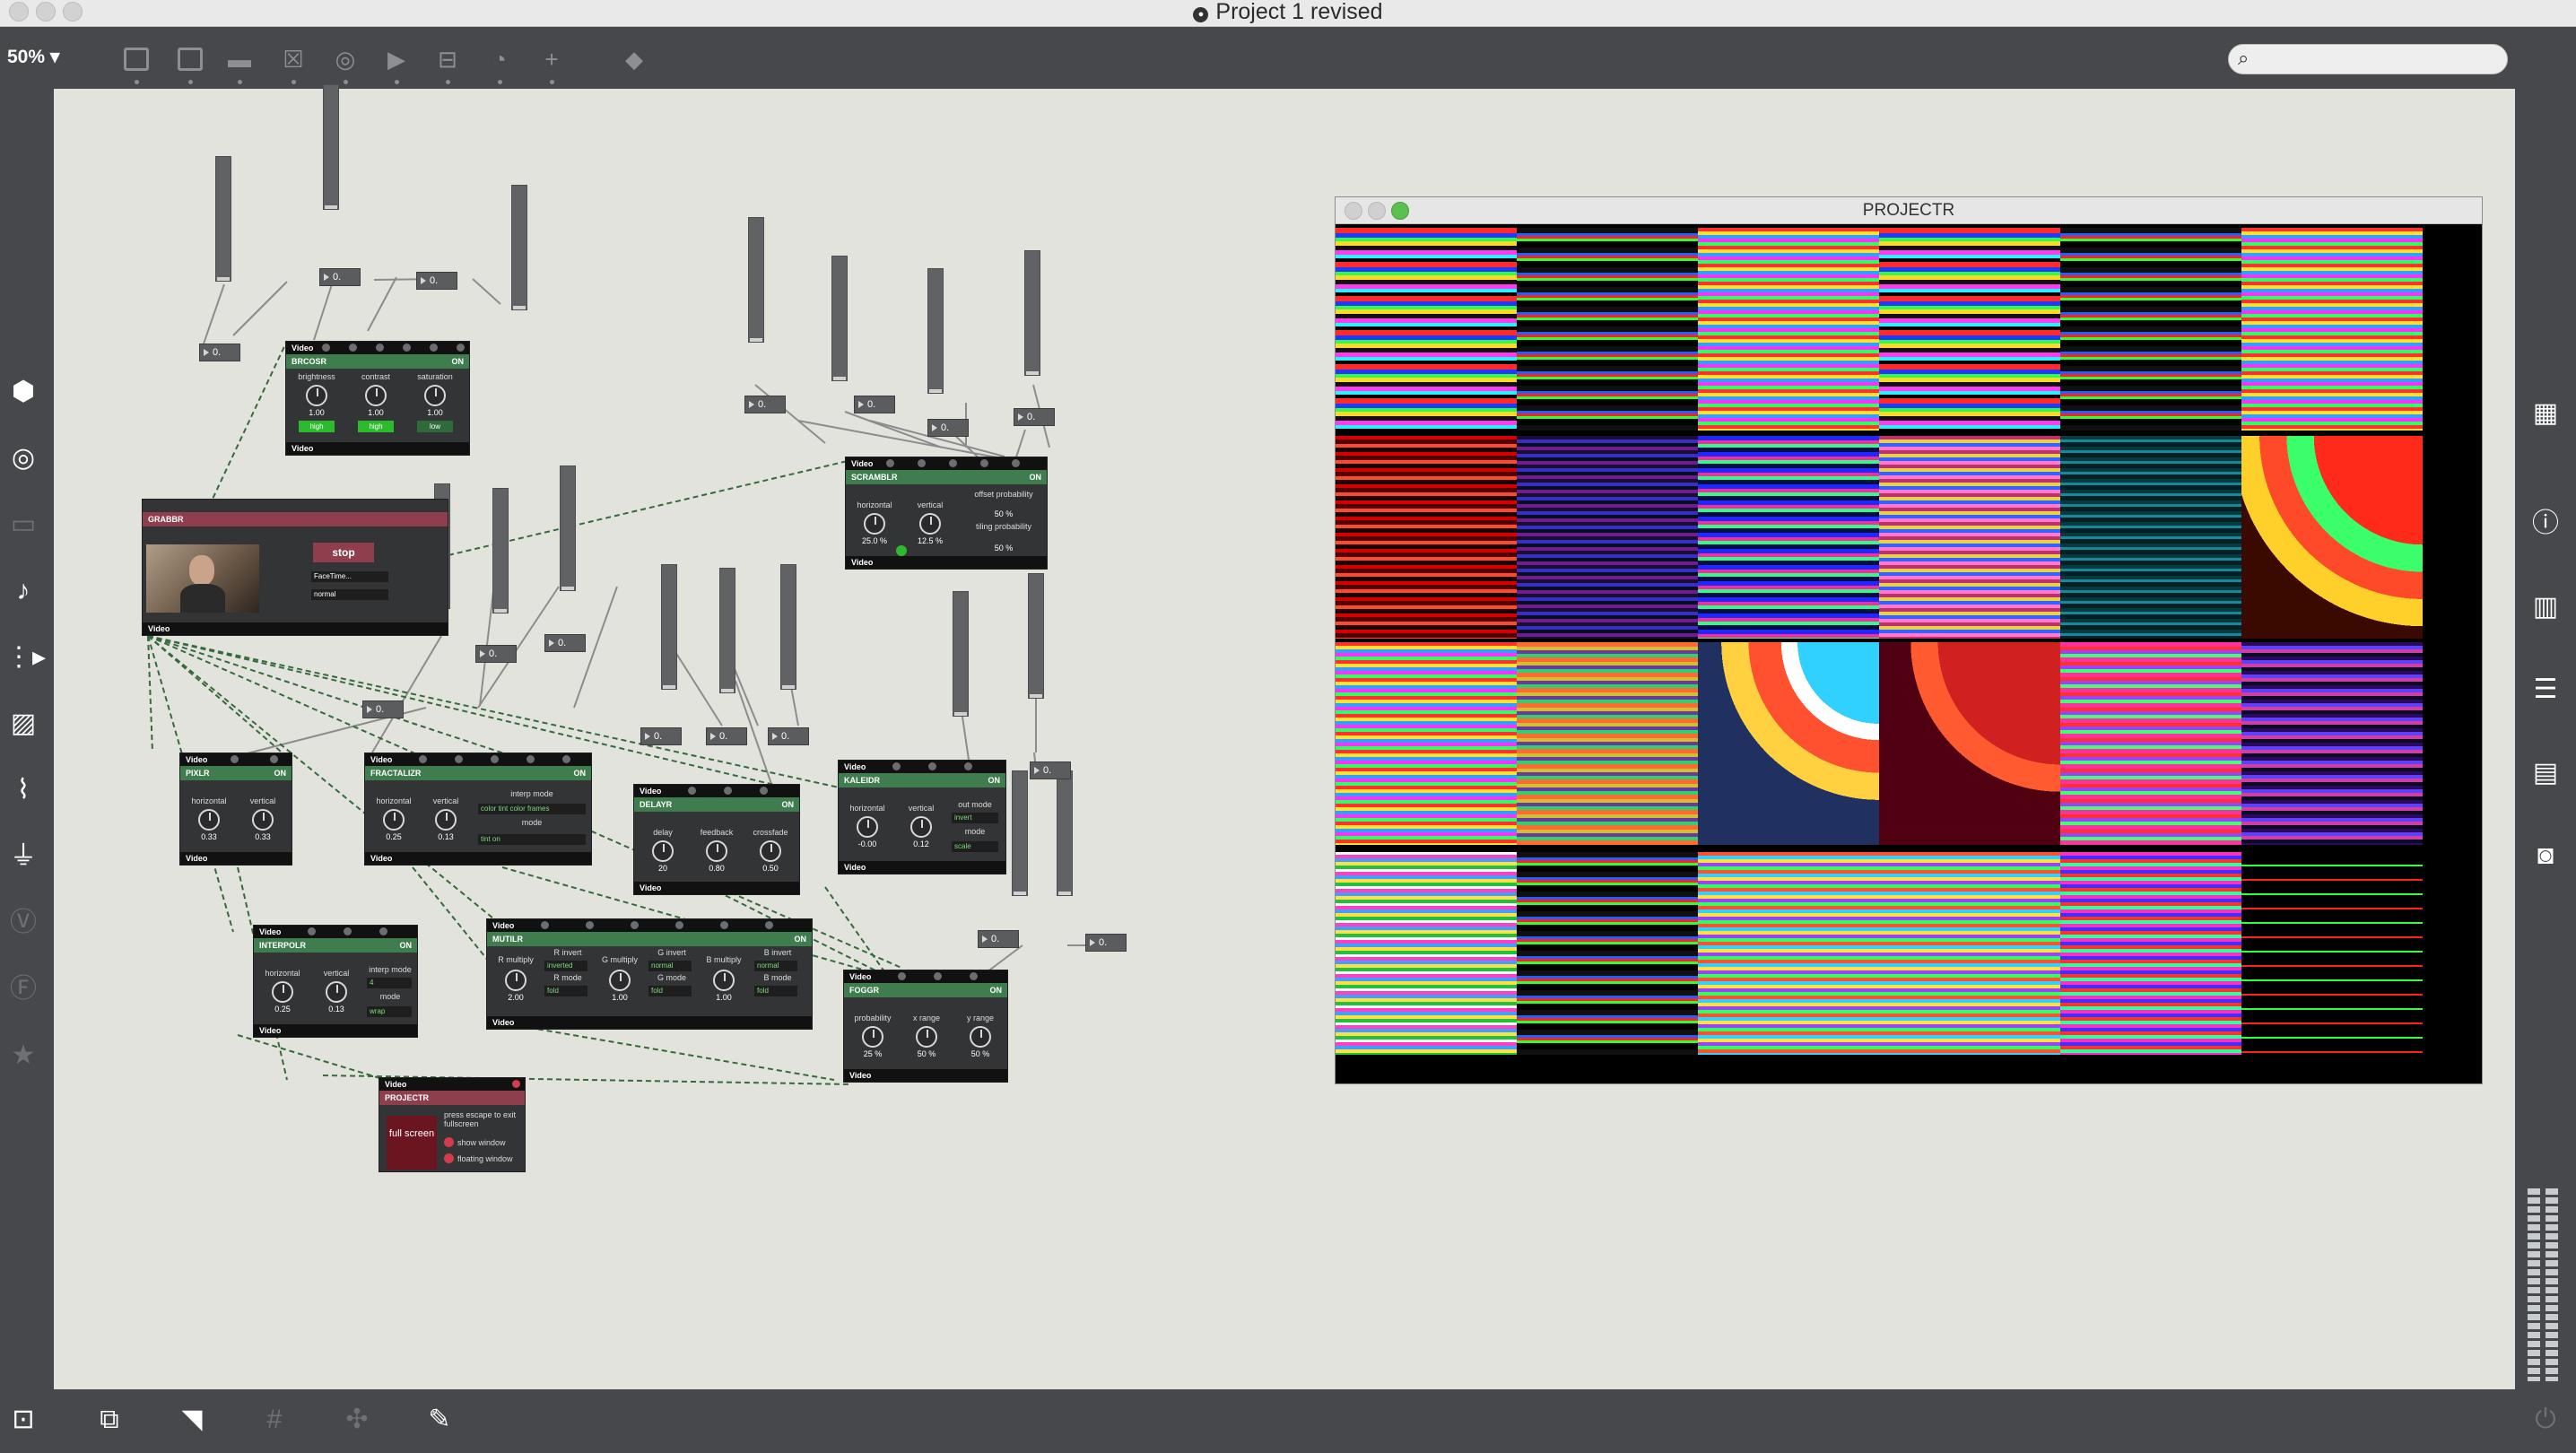 The image size is (2576, 1453). I want to click on music-note-icon: ♪, so click(23, 591).